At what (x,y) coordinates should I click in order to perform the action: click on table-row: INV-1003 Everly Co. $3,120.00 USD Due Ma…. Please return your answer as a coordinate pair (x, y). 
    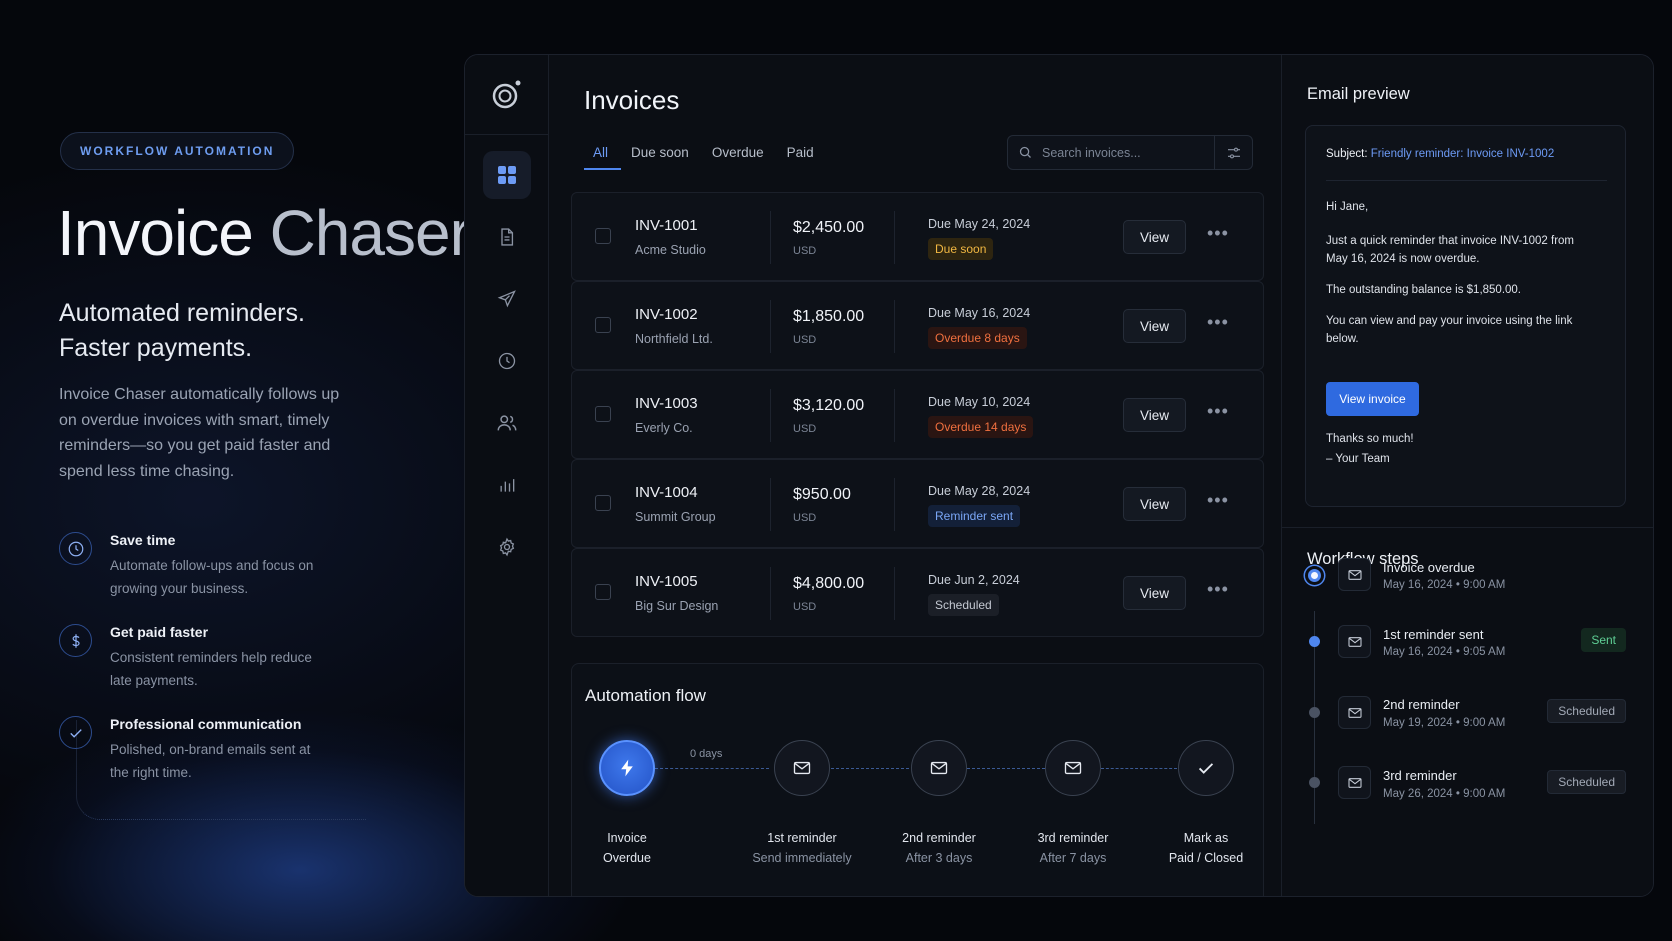
    Looking at the image, I should click on (917, 414).